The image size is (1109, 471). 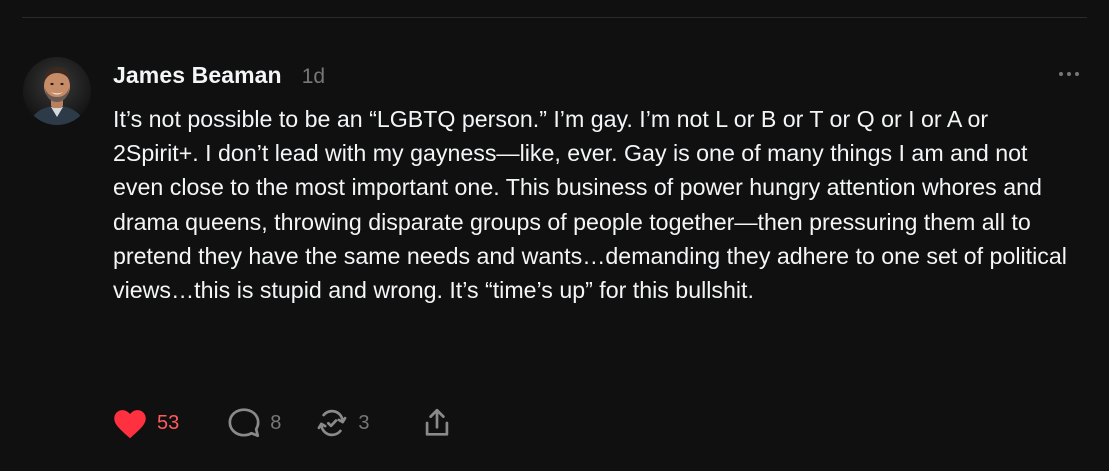 What do you see at coordinates (168, 422) in the screenshot?
I see `like-count: 53` at bounding box center [168, 422].